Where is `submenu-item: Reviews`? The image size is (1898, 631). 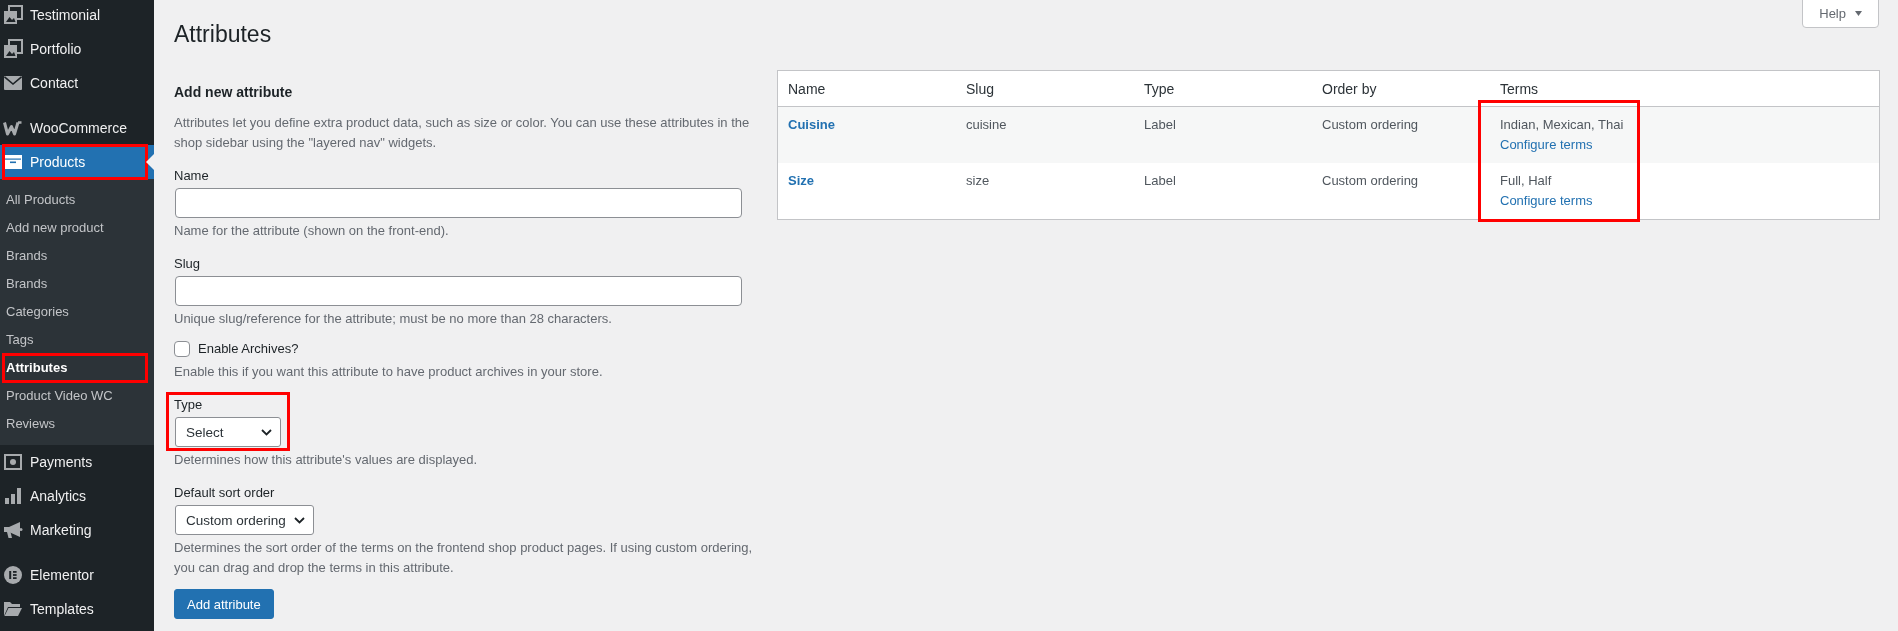 submenu-item: Reviews is located at coordinates (77, 424).